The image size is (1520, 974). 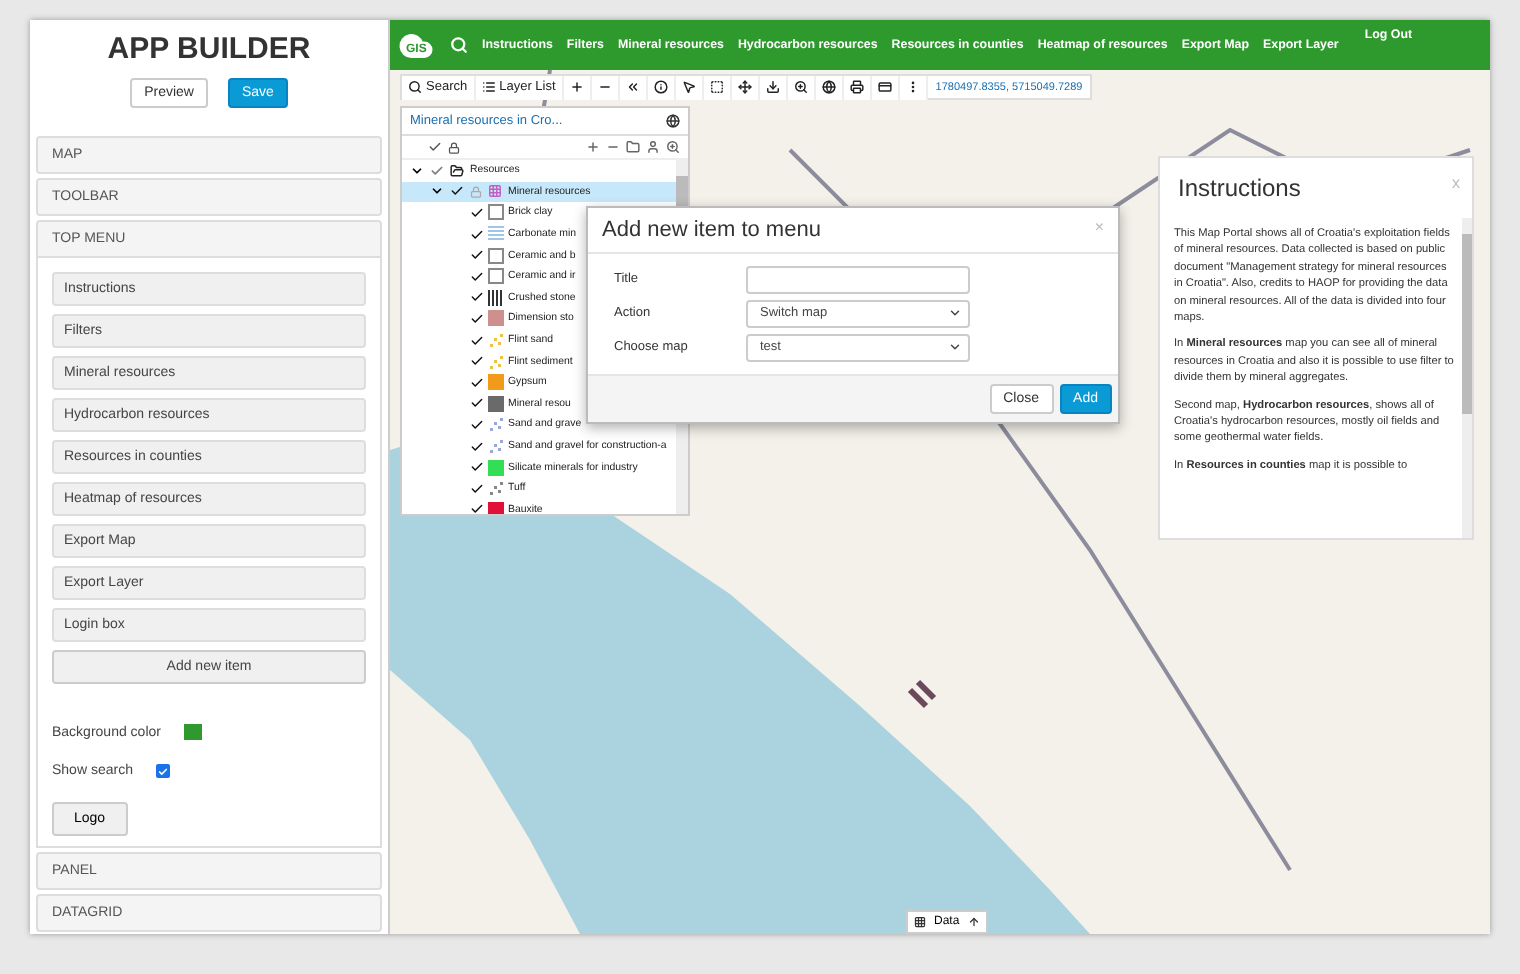 What do you see at coordinates (1239, 188) in the screenshot?
I see `panel-title: Instructions` at bounding box center [1239, 188].